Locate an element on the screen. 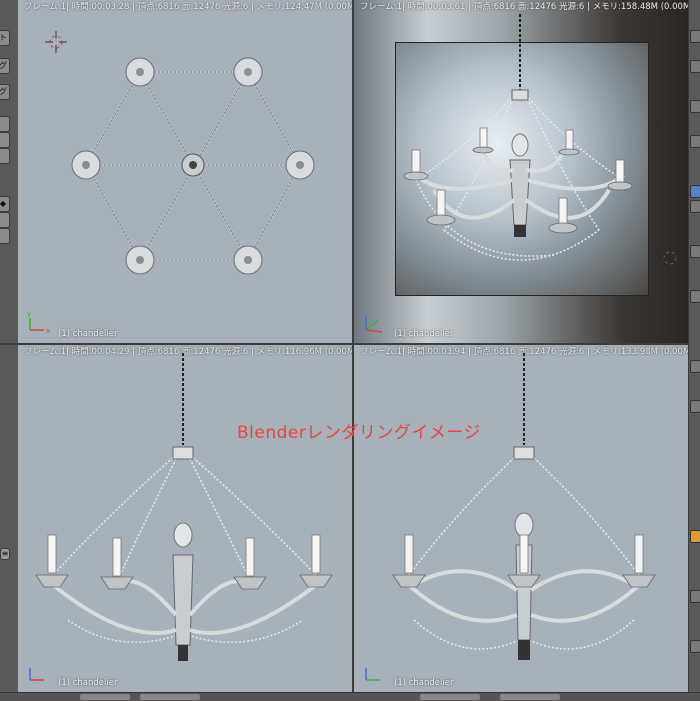 This screenshot has width=700, height=701. render-caption: Blenderレンダリングイメージ is located at coordinates (359, 433).